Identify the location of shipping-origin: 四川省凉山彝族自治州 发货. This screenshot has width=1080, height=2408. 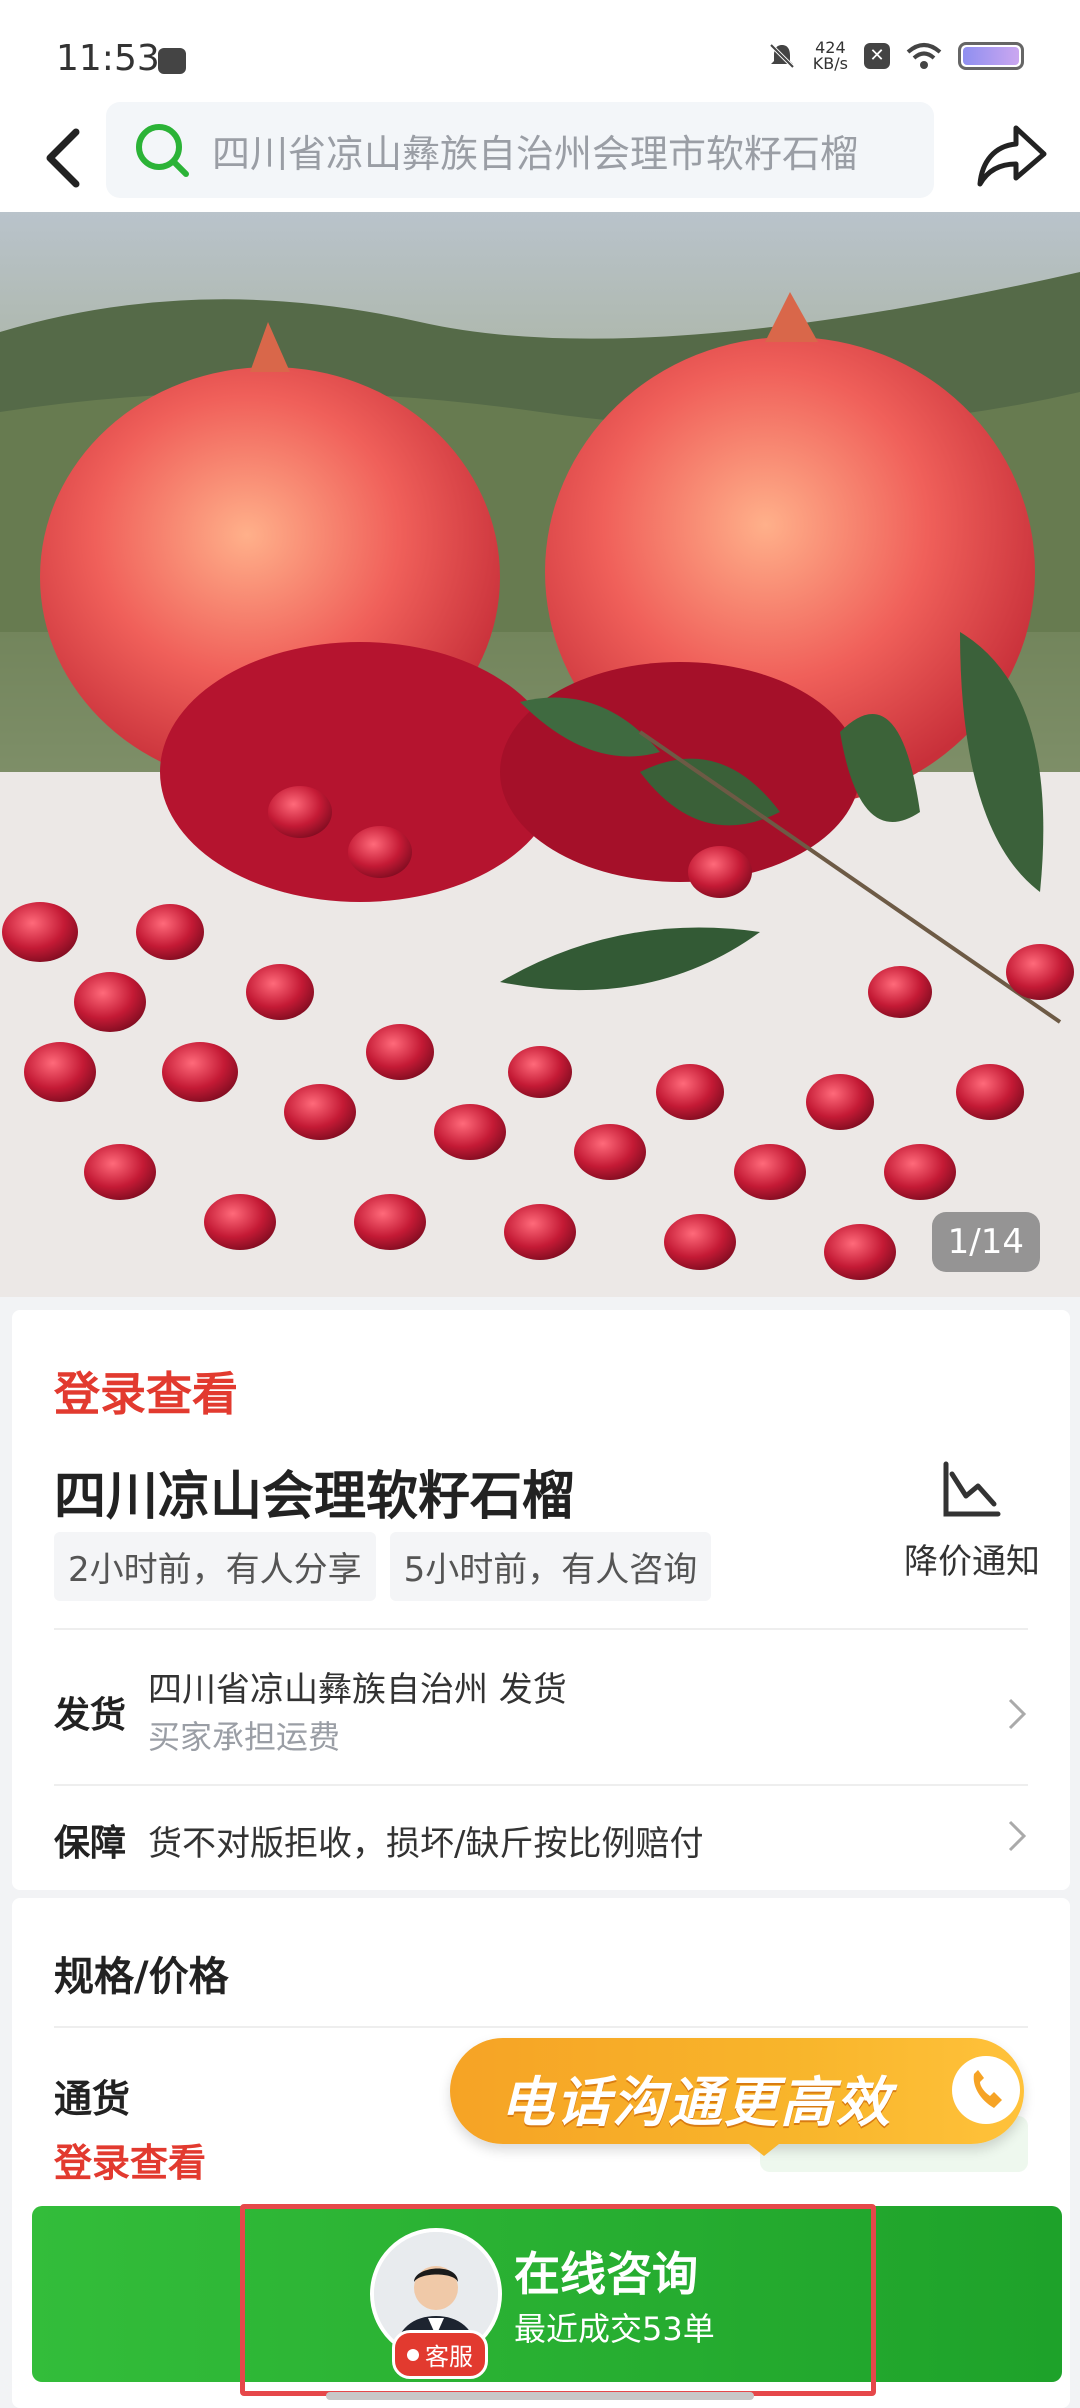
(357, 1690).